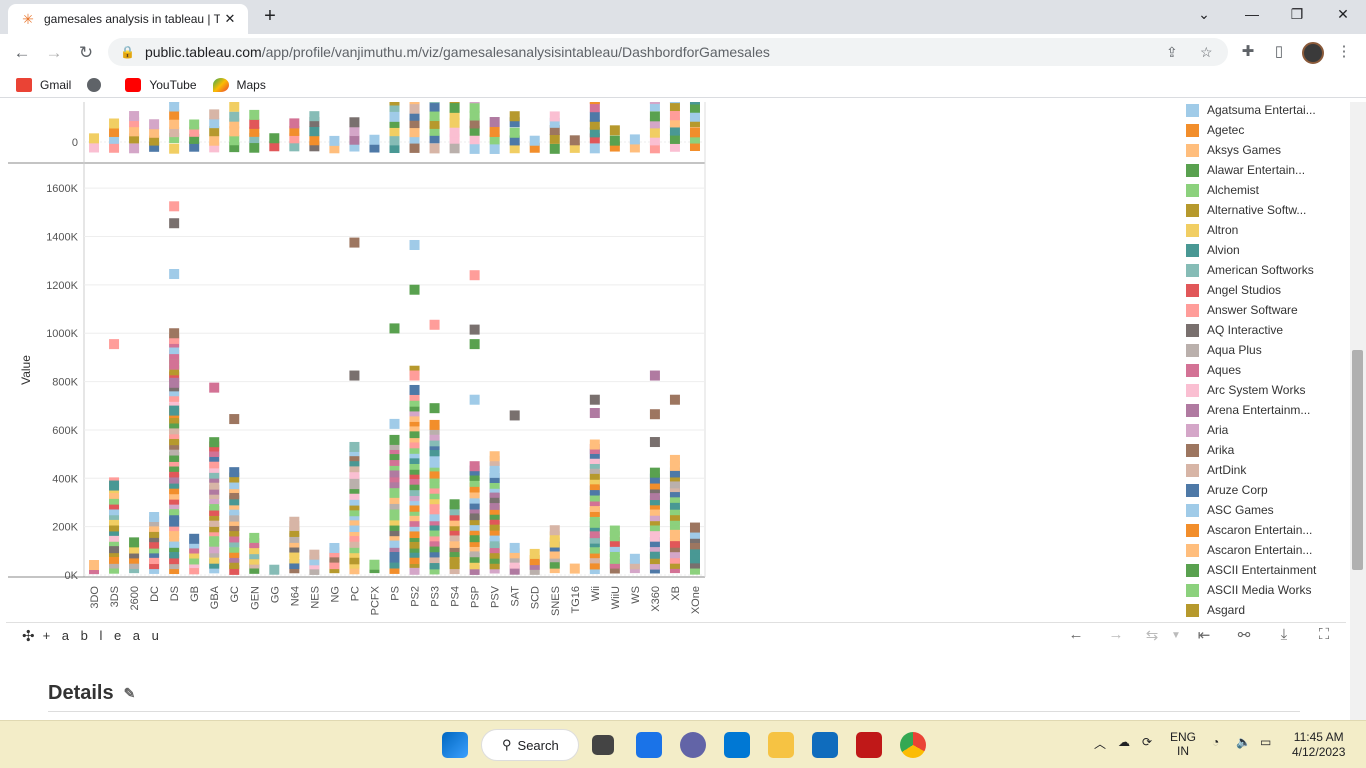  I want to click on legend-item: Aria, so click(1207, 430).